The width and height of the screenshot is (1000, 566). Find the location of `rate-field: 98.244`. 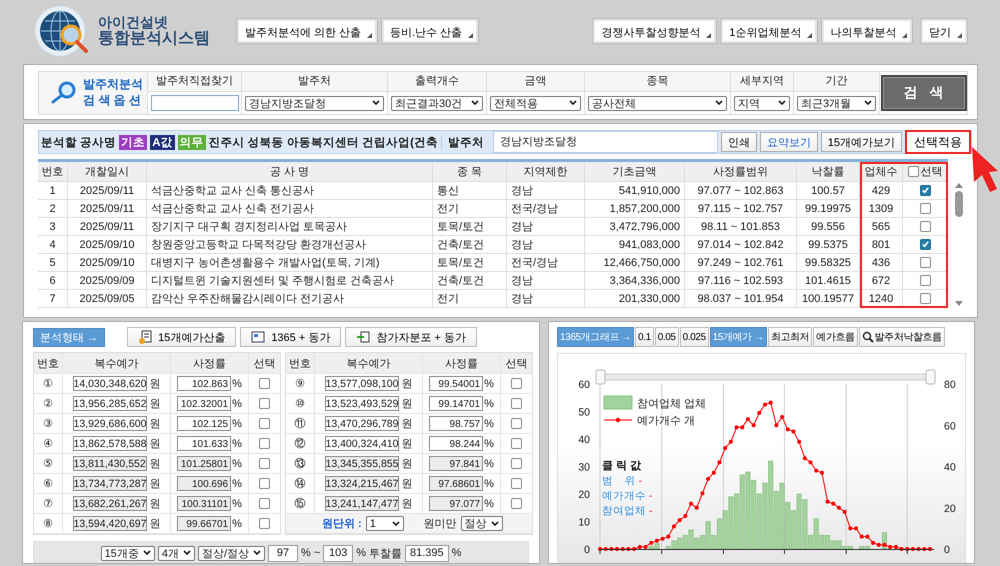

rate-field: 98.244 is located at coordinates (456, 443).